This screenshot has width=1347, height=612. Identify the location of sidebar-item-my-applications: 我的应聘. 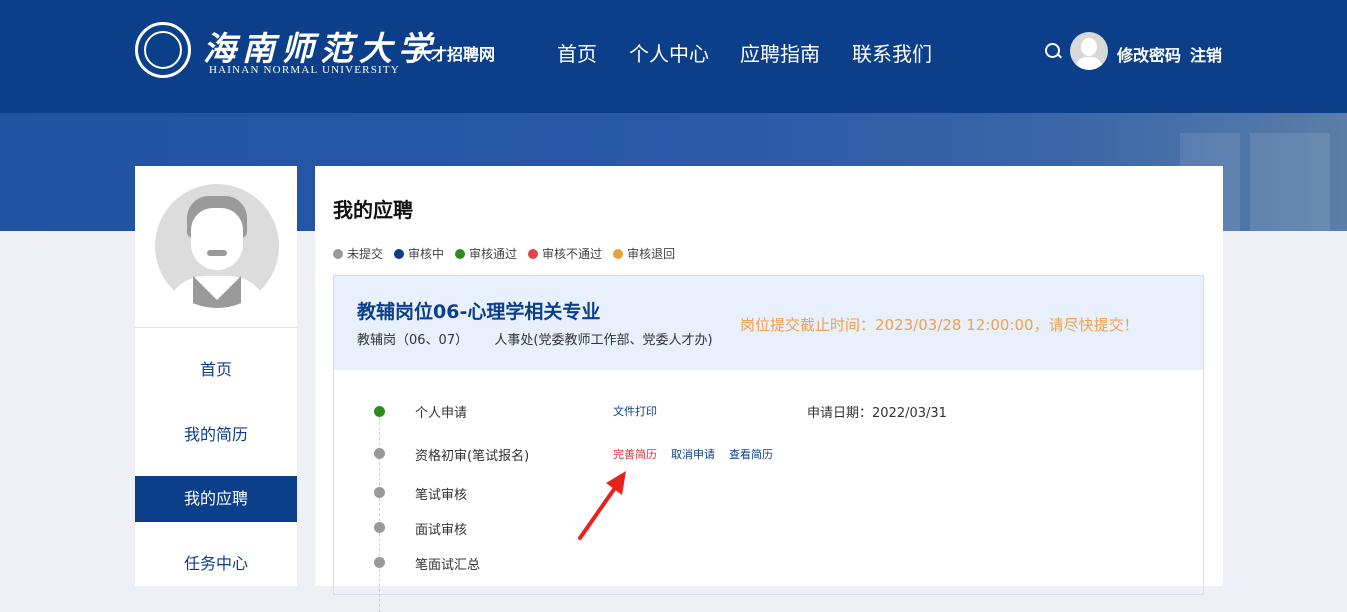
(216, 499).